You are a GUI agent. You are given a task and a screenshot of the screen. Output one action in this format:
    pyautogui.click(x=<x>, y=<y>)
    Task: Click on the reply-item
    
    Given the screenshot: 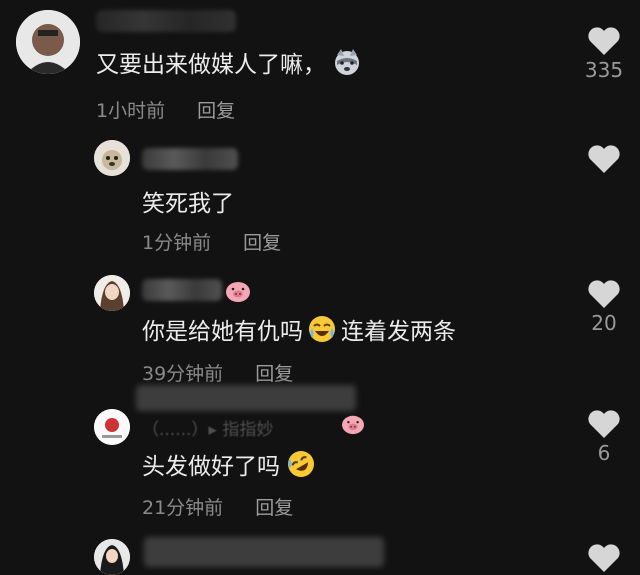 What is the action you would take?
    pyautogui.click(x=320, y=551)
    